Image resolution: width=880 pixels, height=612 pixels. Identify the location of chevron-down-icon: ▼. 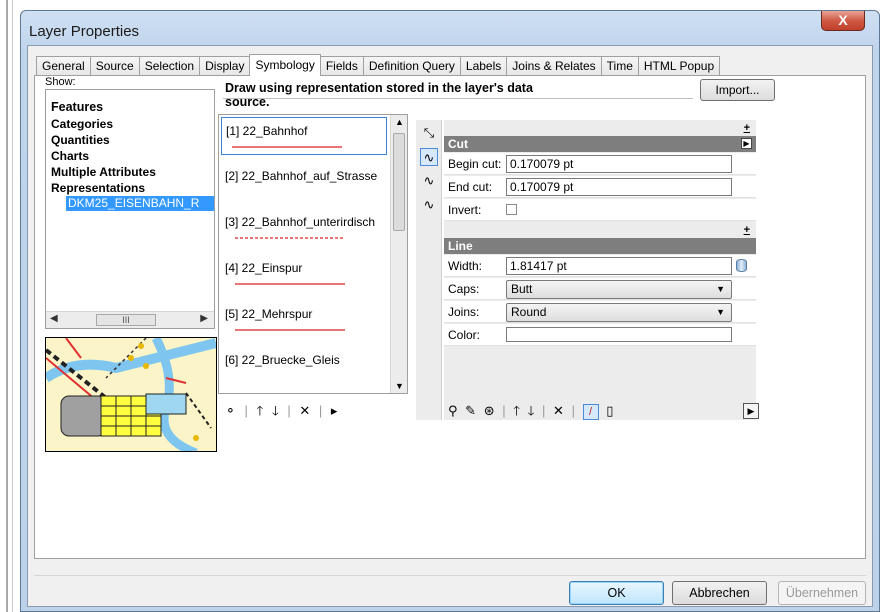
(720, 289).